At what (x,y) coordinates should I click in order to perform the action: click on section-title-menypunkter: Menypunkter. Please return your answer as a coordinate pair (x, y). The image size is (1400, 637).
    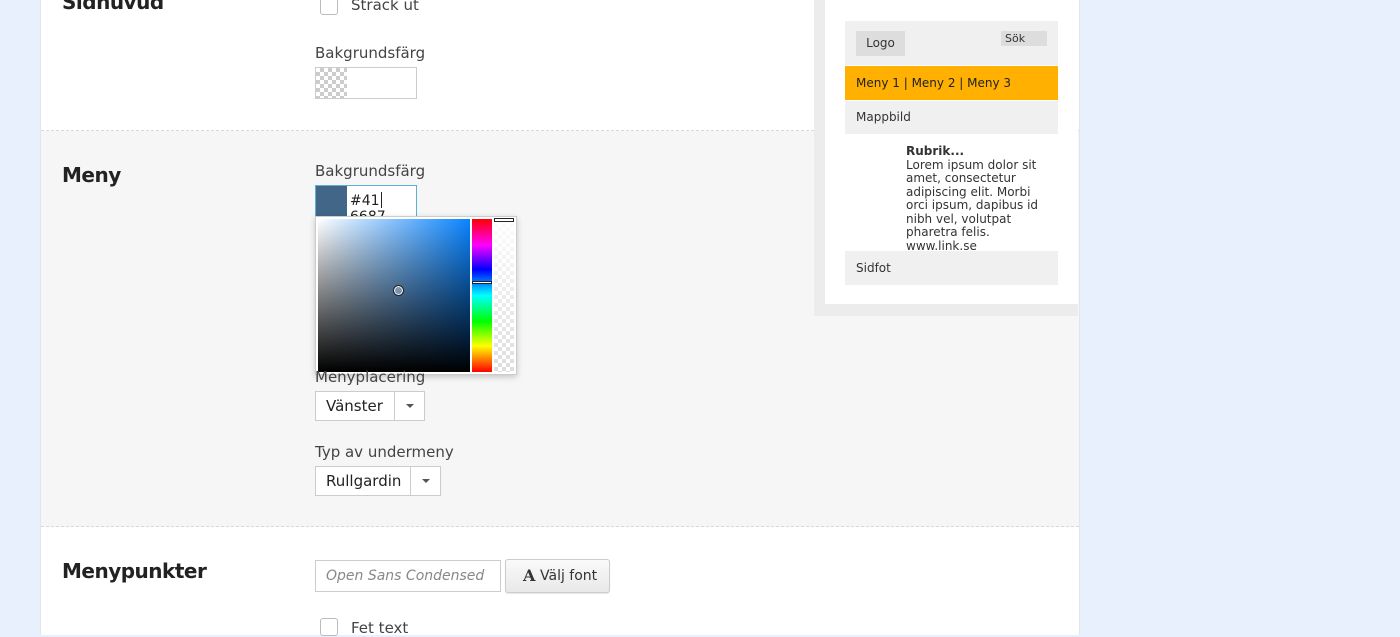
    Looking at the image, I should click on (134, 571).